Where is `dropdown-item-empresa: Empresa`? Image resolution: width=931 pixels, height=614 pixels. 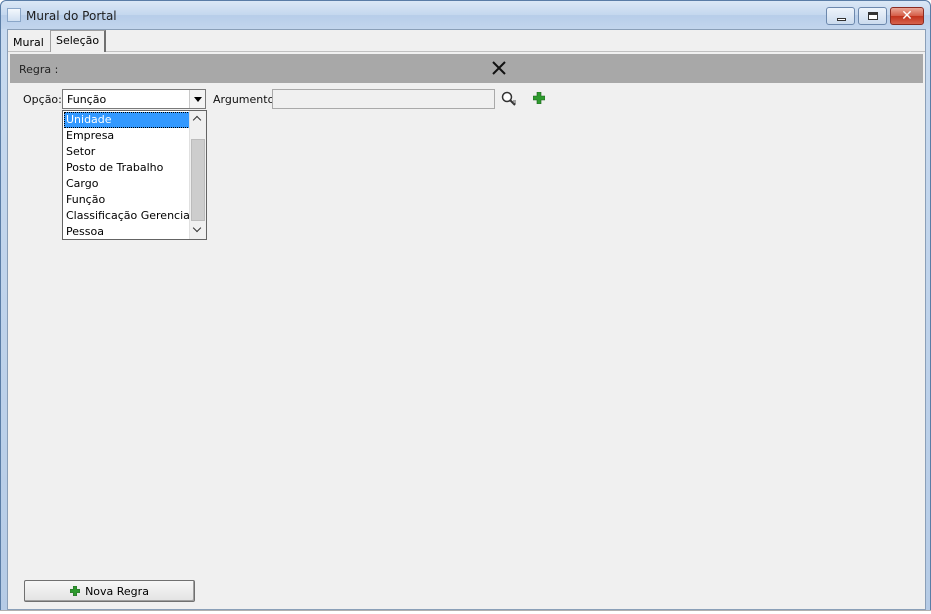 dropdown-item-empresa: Empresa is located at coordinates (127, 136).